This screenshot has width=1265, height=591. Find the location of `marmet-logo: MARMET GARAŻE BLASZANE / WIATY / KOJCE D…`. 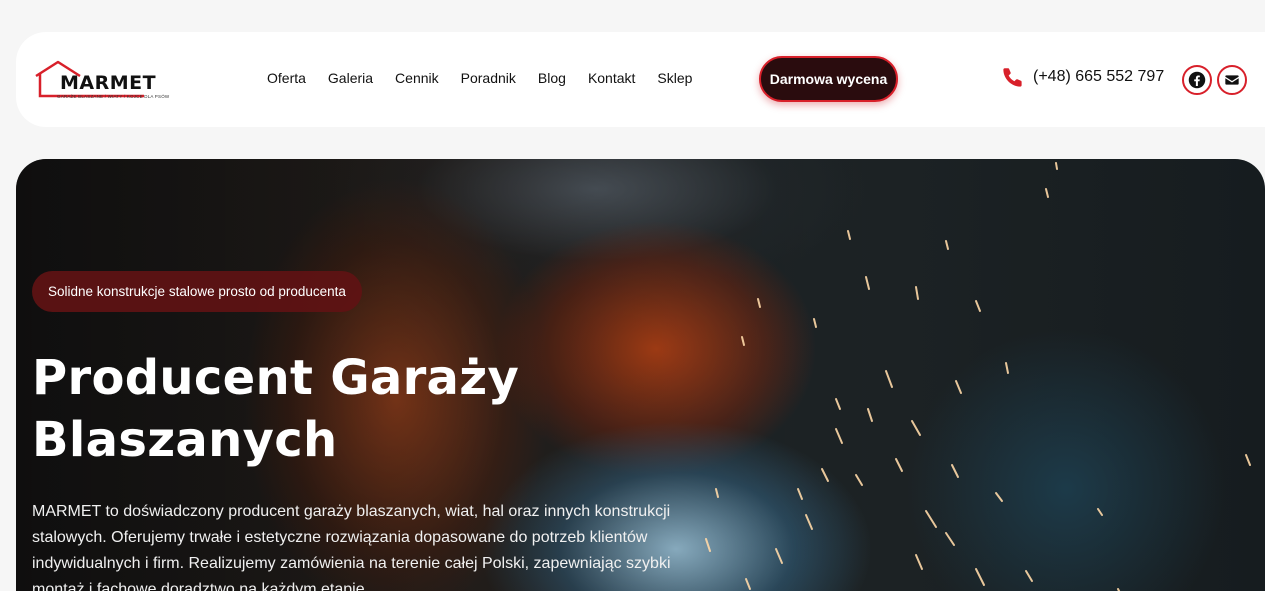

marmet-logo: MARMET GARAŻE BLASZANE / WIATY / KOJCE D… is located at coordinates (101, 80).